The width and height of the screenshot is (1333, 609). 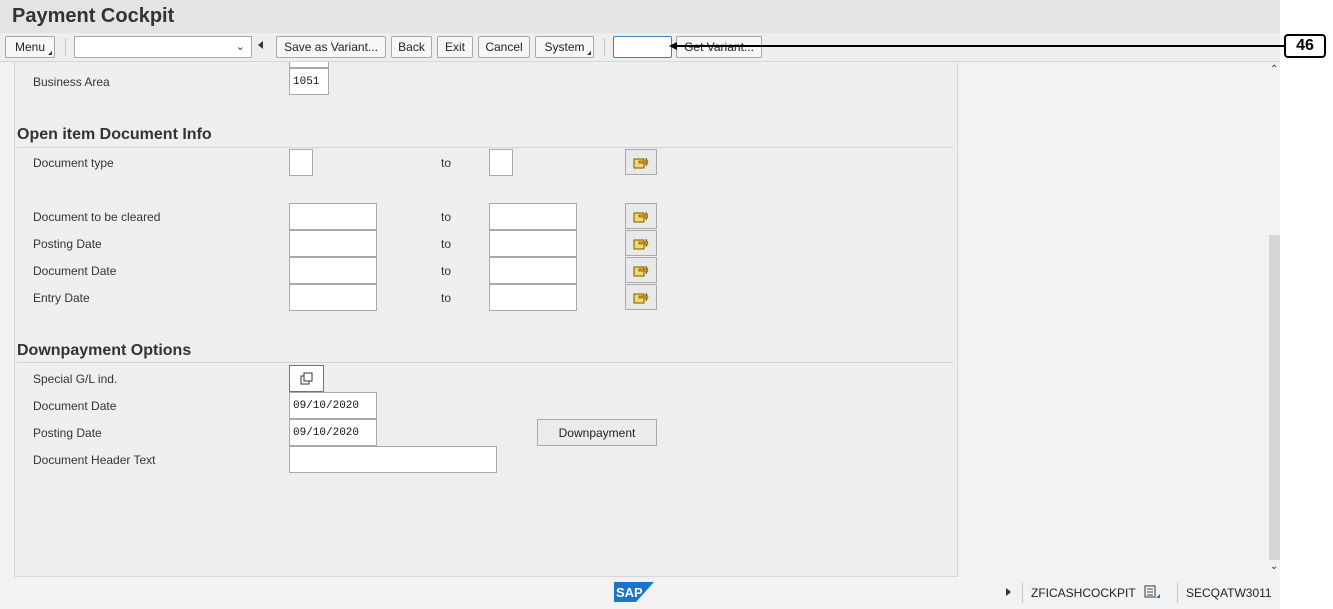 I want to click on downpayment-section-title: Downpayment Options, so click(x=104, y=350).